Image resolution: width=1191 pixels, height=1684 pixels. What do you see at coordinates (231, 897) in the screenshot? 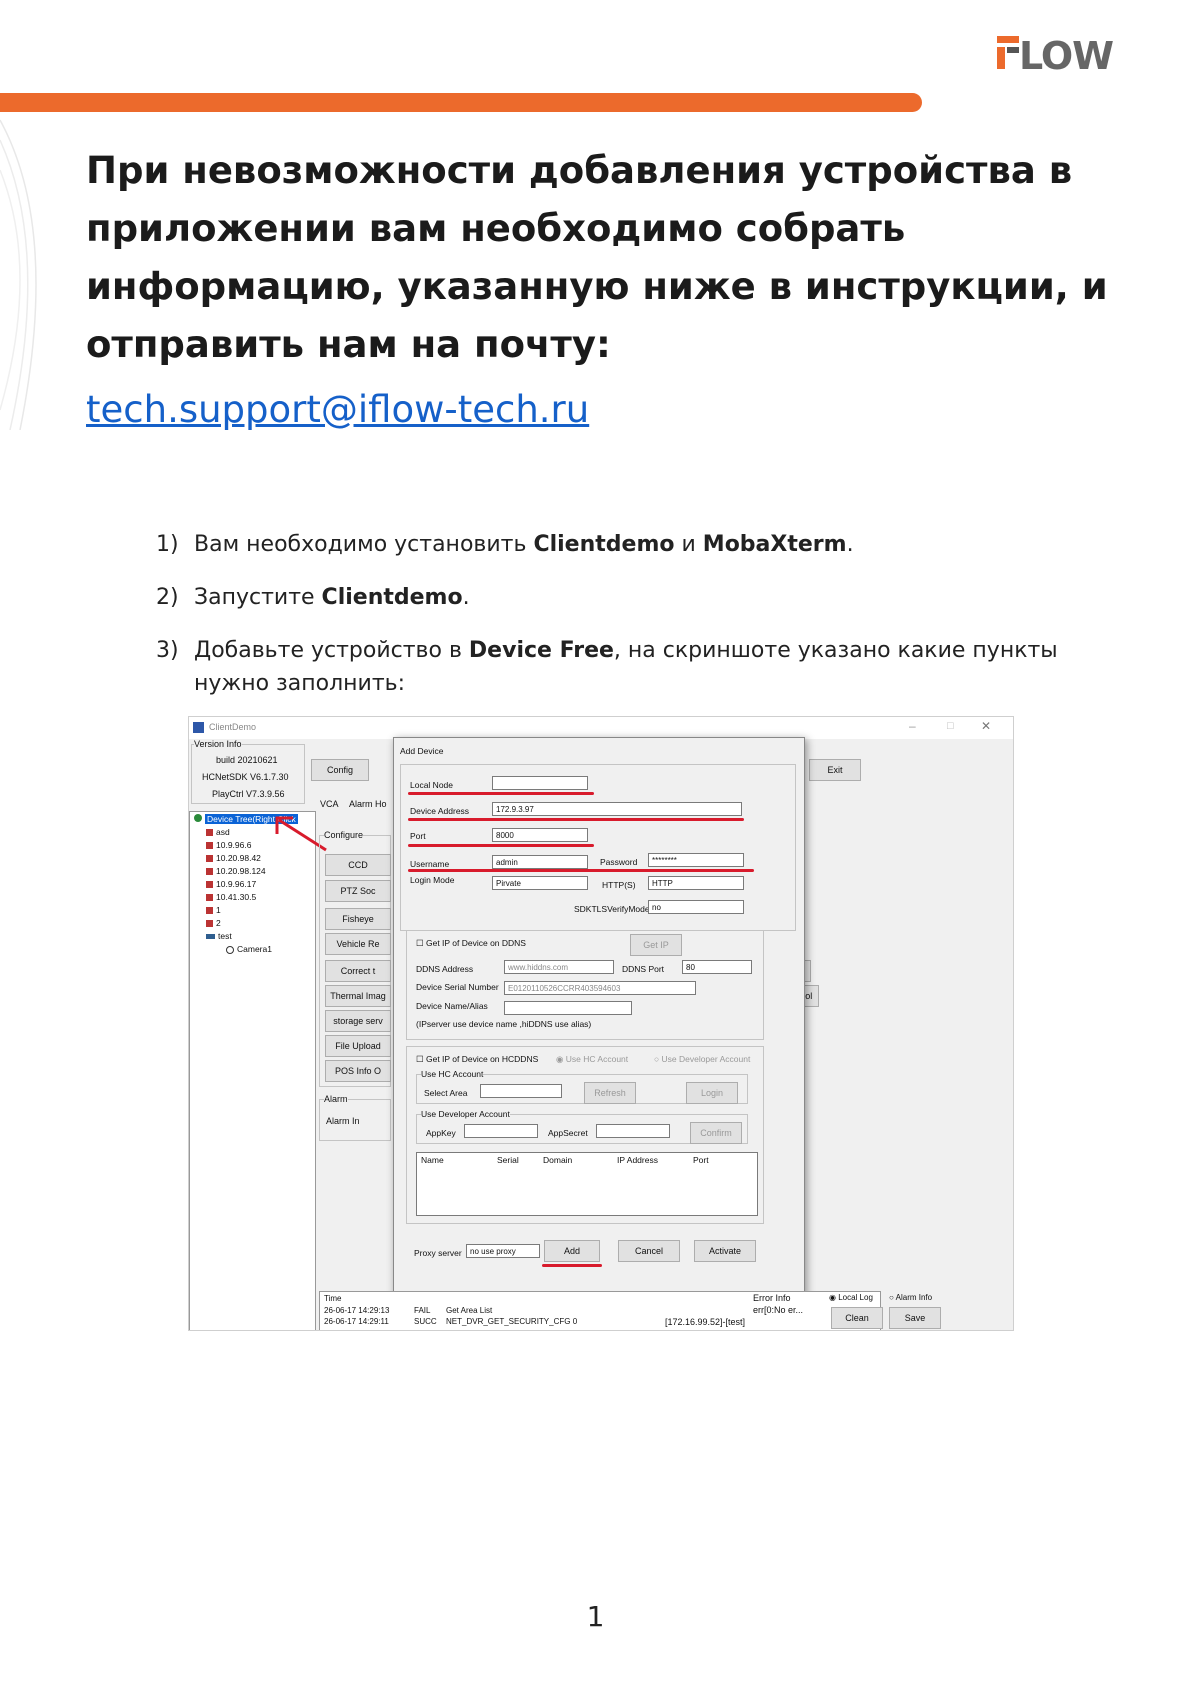
I see `tree-item: 10.41.30.5` at bounding box center [231, 897].